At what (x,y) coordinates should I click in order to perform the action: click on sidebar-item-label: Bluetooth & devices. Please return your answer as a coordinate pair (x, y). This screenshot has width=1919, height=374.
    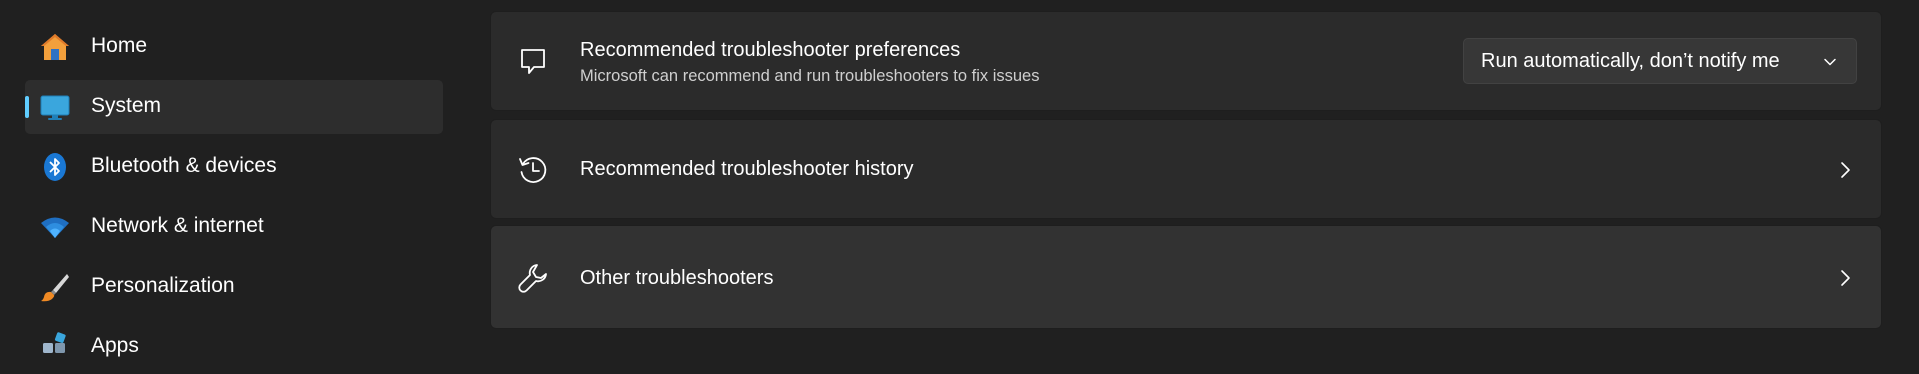
    Looking at the image, I should click on (184, 165).